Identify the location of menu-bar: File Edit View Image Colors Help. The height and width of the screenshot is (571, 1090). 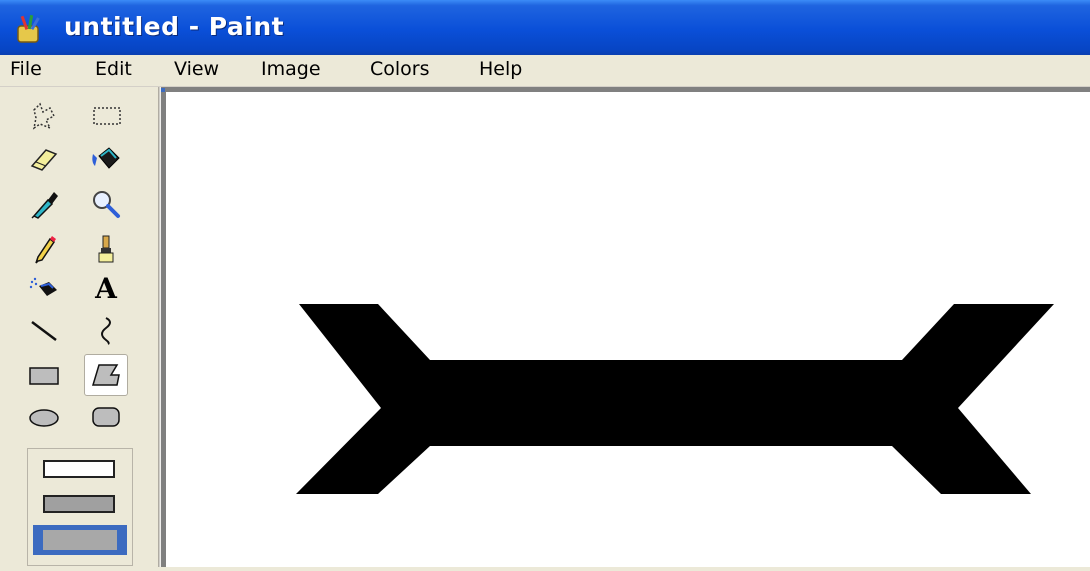
(545, 71).